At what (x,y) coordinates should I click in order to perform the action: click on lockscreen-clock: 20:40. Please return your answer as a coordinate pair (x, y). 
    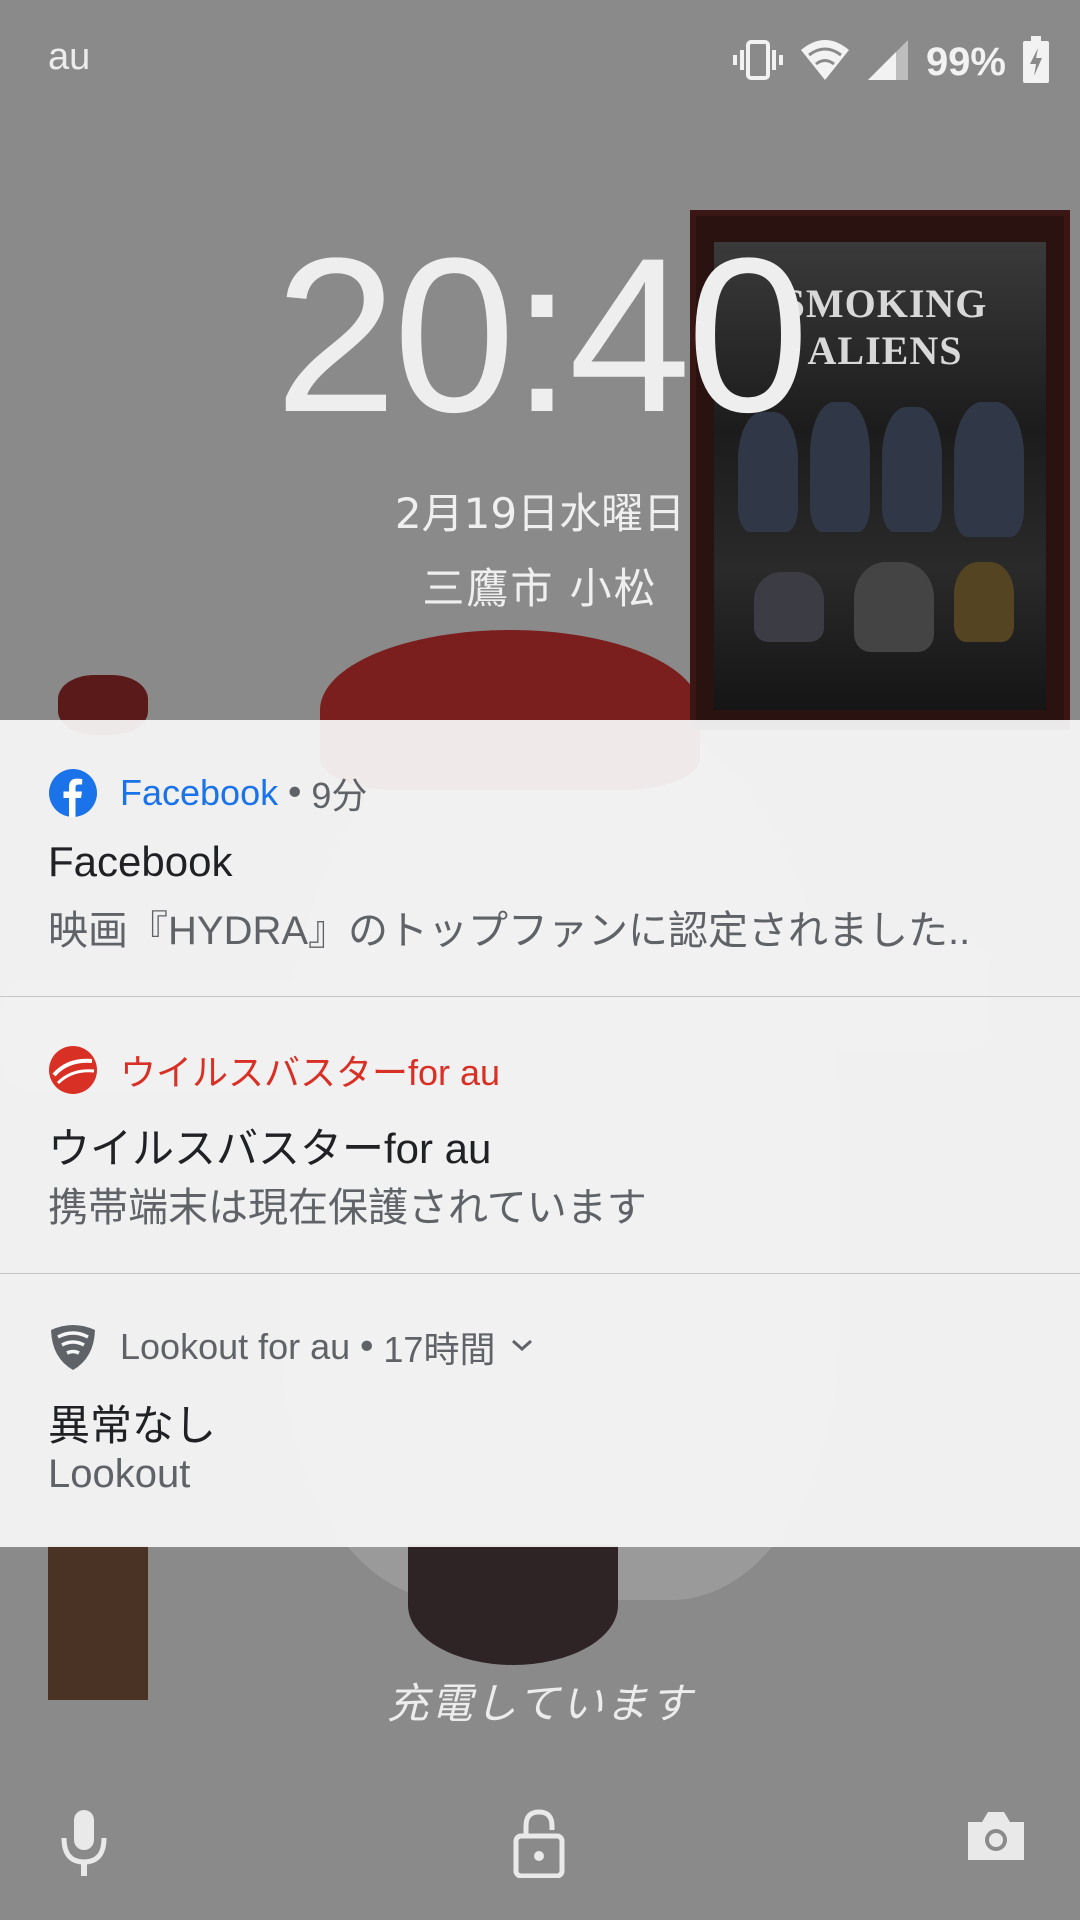
    Looking at the image, I should click on (542, 335).